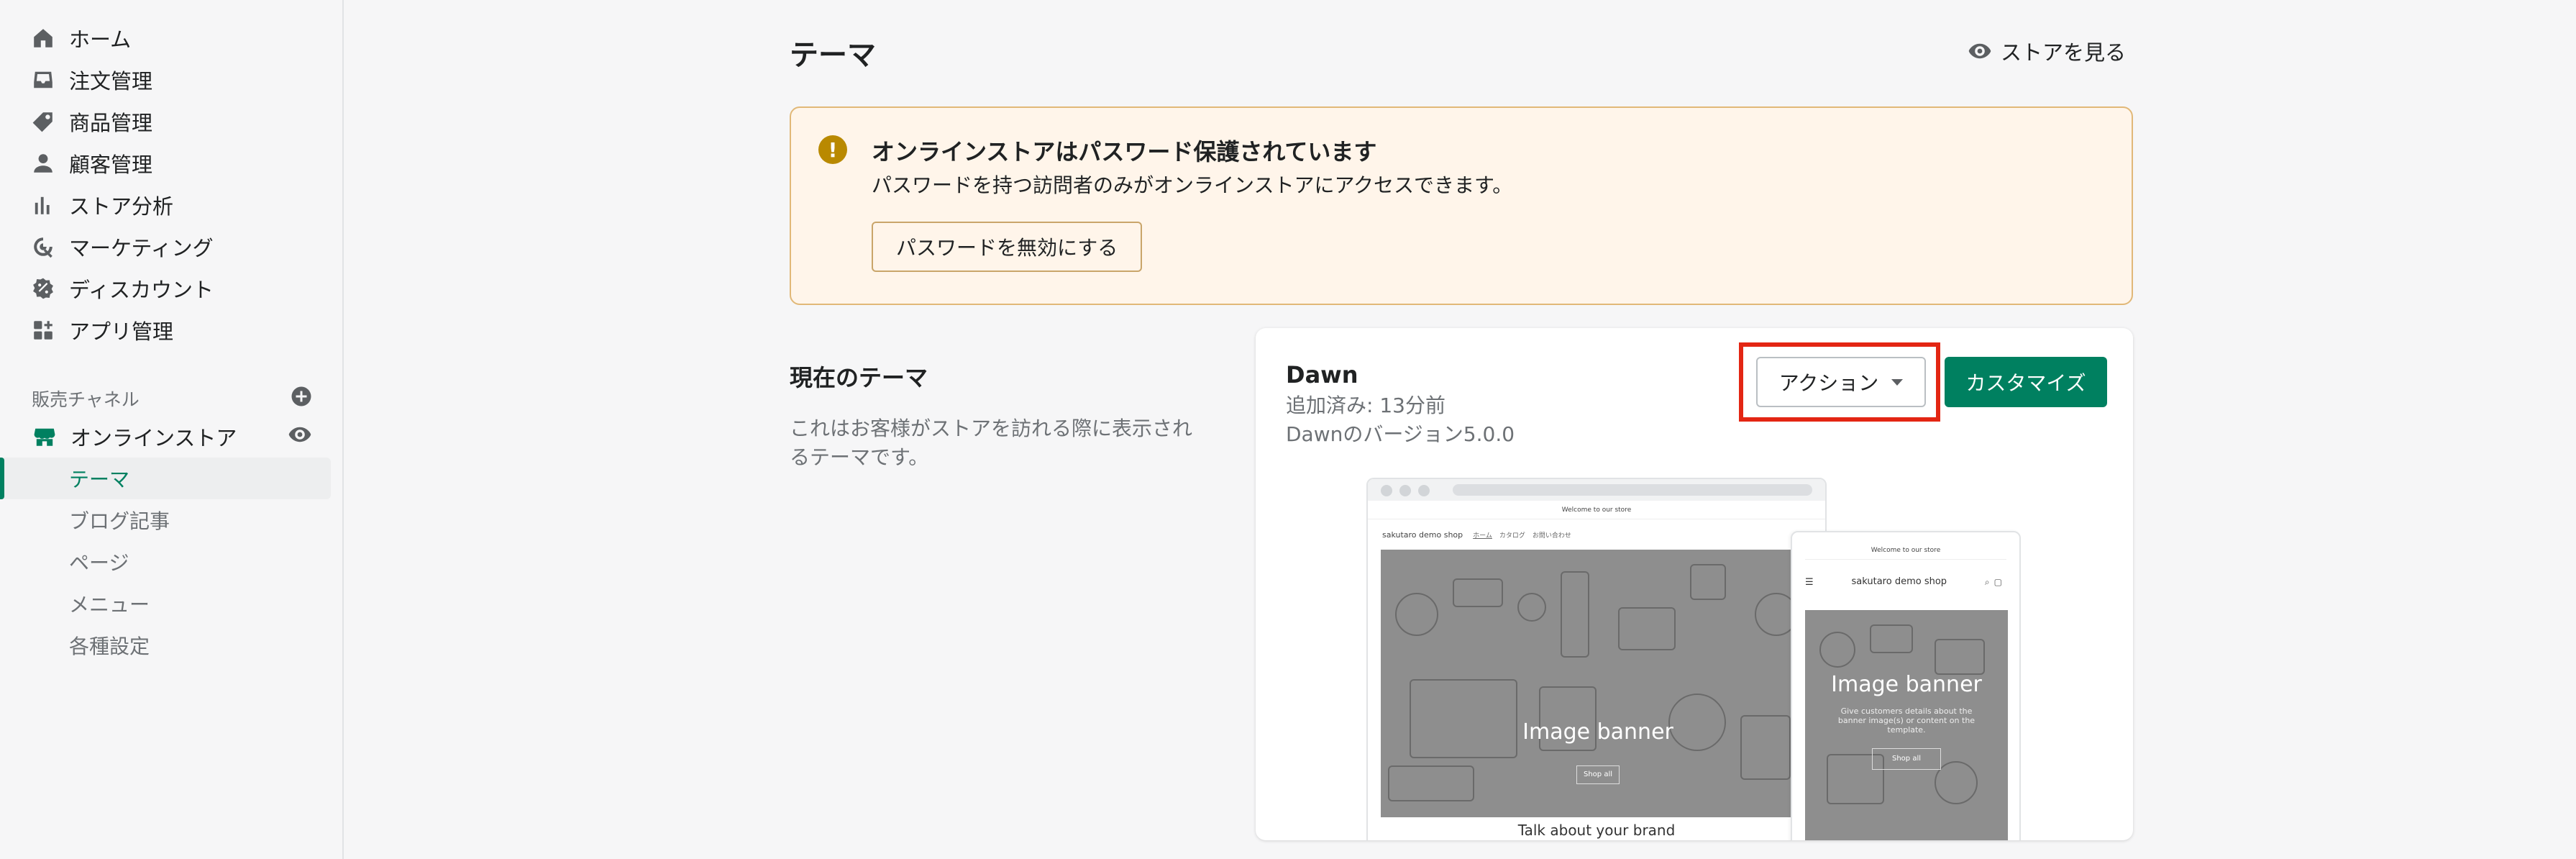 The width and height of the screenshot is (2576, 859). Describe the element at coordinates (43, 163) in the screenshot. I see `person-icon` at that location.